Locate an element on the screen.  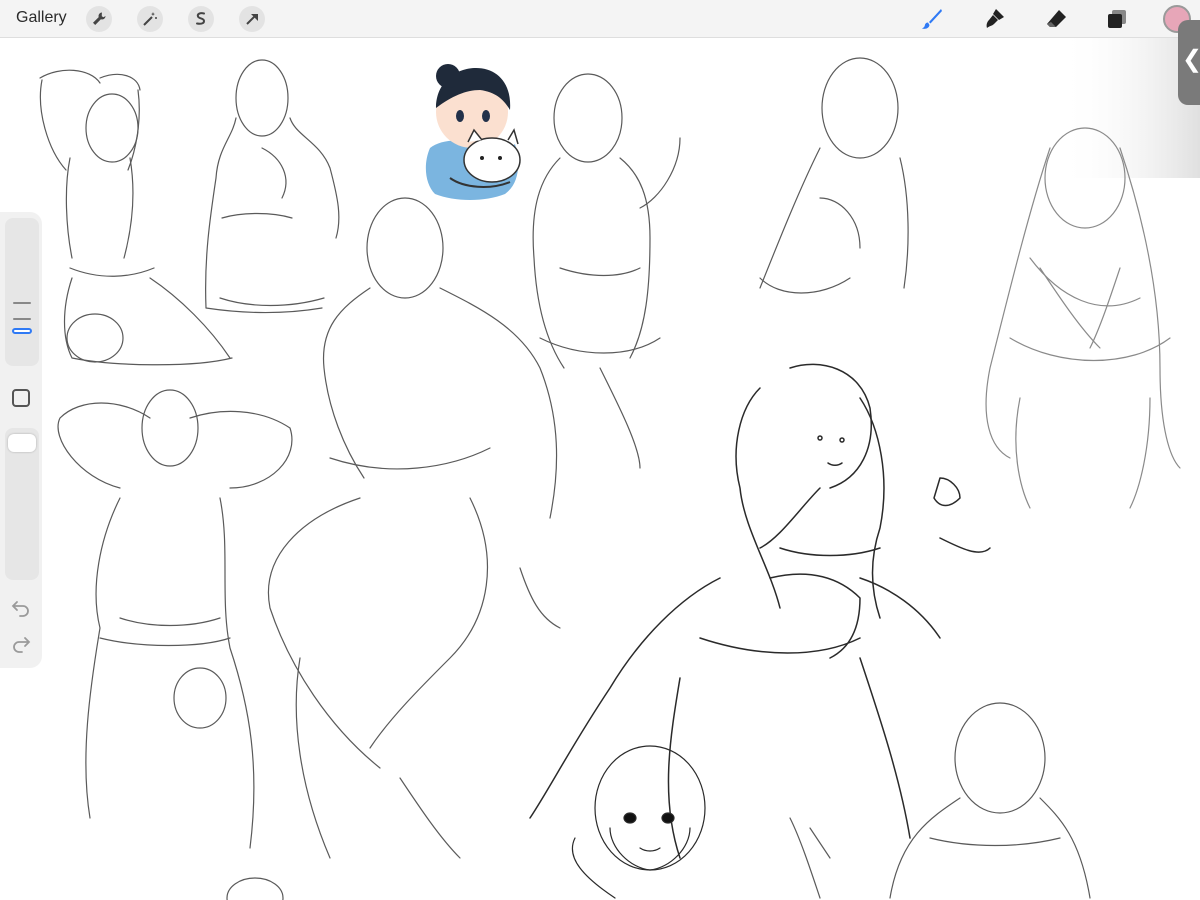
gallery-button: Gallery is located at coordinates (41, 18).